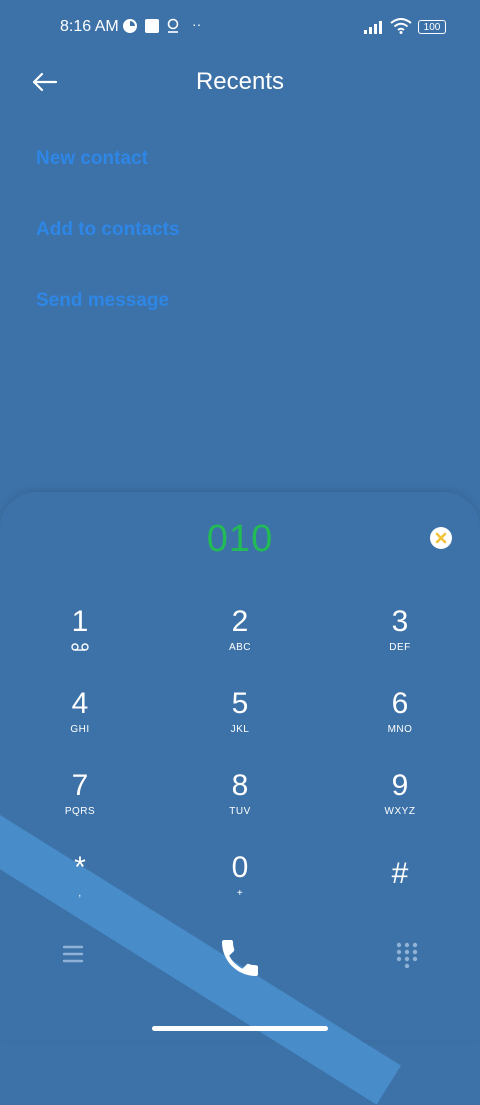  Describe the element at coordinates (80, 893) in the screenshot. I see `key-letters: ,` at that location.